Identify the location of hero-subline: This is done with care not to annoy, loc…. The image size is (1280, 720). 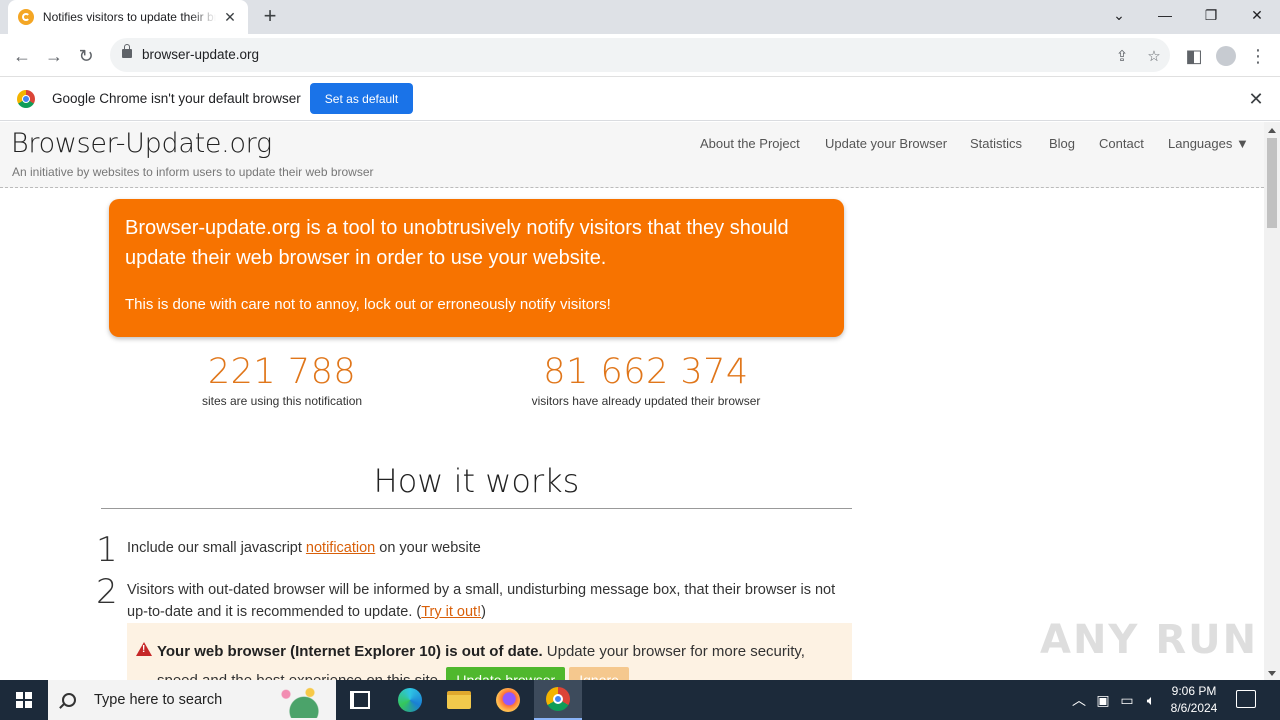
(368, 304).